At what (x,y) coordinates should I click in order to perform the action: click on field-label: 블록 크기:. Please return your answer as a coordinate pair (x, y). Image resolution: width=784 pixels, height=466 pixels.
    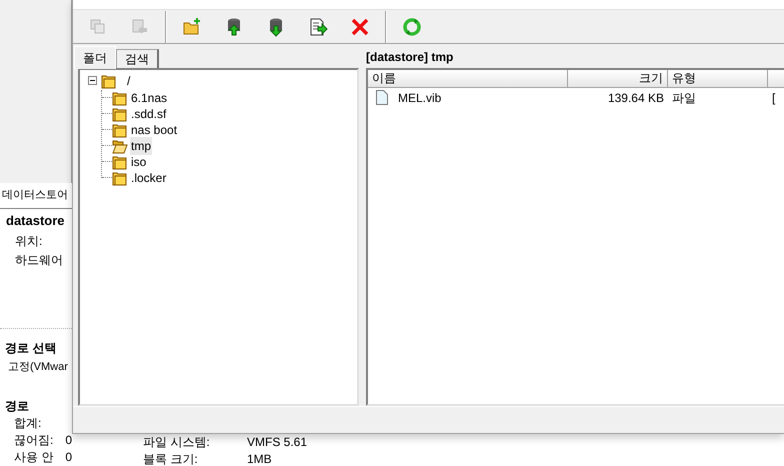
    Looking at the image, I should click on (171, 458).